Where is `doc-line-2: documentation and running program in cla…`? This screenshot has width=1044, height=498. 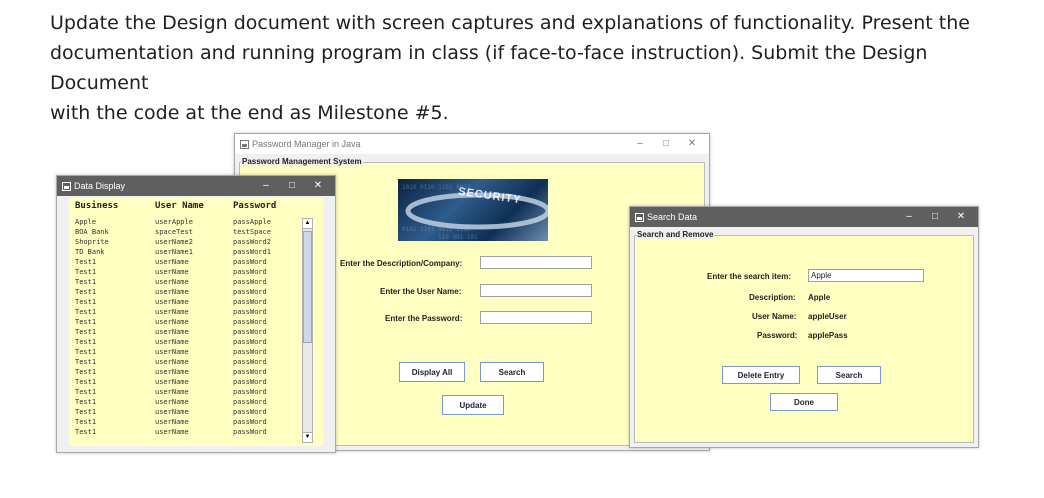 doc-line-2: documentation and running program in cla… is located at coordinates (489, 68).